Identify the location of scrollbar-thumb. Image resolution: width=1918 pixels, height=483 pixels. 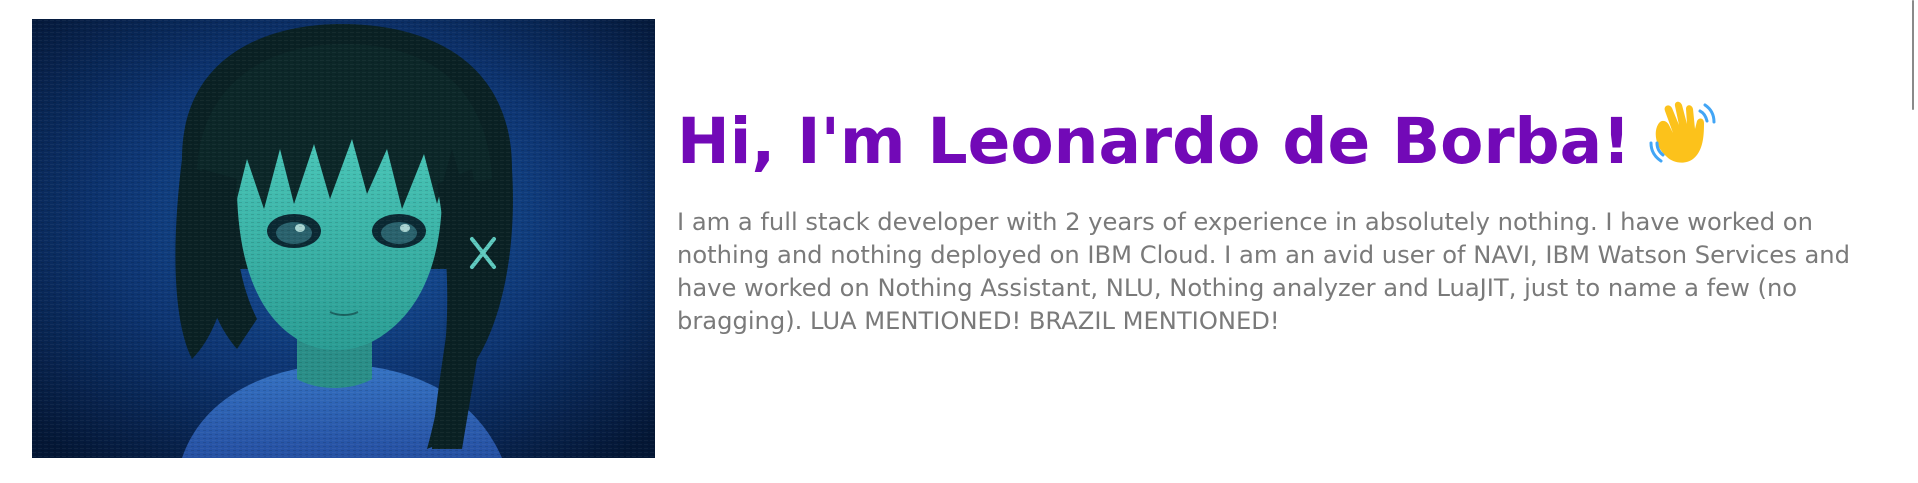
(1913, 55).